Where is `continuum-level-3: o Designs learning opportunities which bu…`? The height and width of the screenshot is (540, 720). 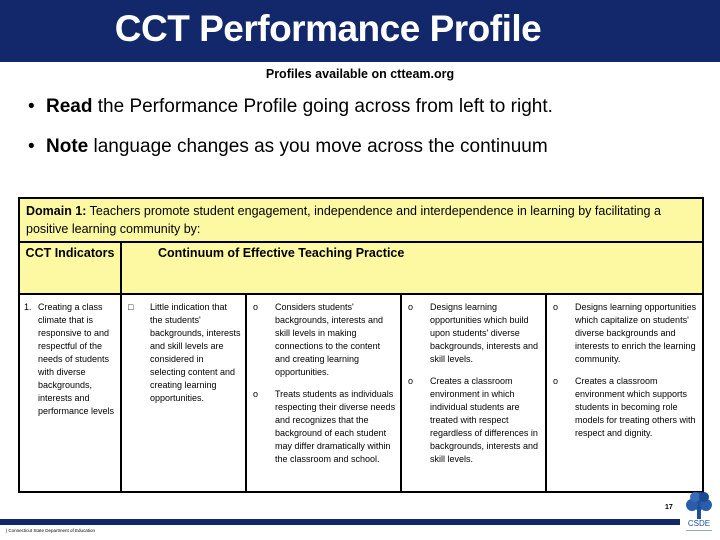 continuum-level-3: o Designs learning opportunities which bu… is located at coordinates (473, 393).